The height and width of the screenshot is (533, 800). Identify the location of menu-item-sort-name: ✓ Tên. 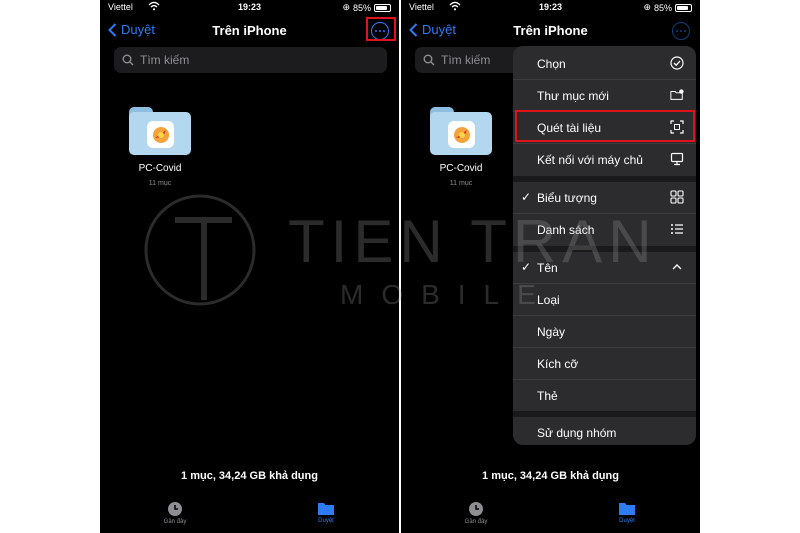
(604, 267).